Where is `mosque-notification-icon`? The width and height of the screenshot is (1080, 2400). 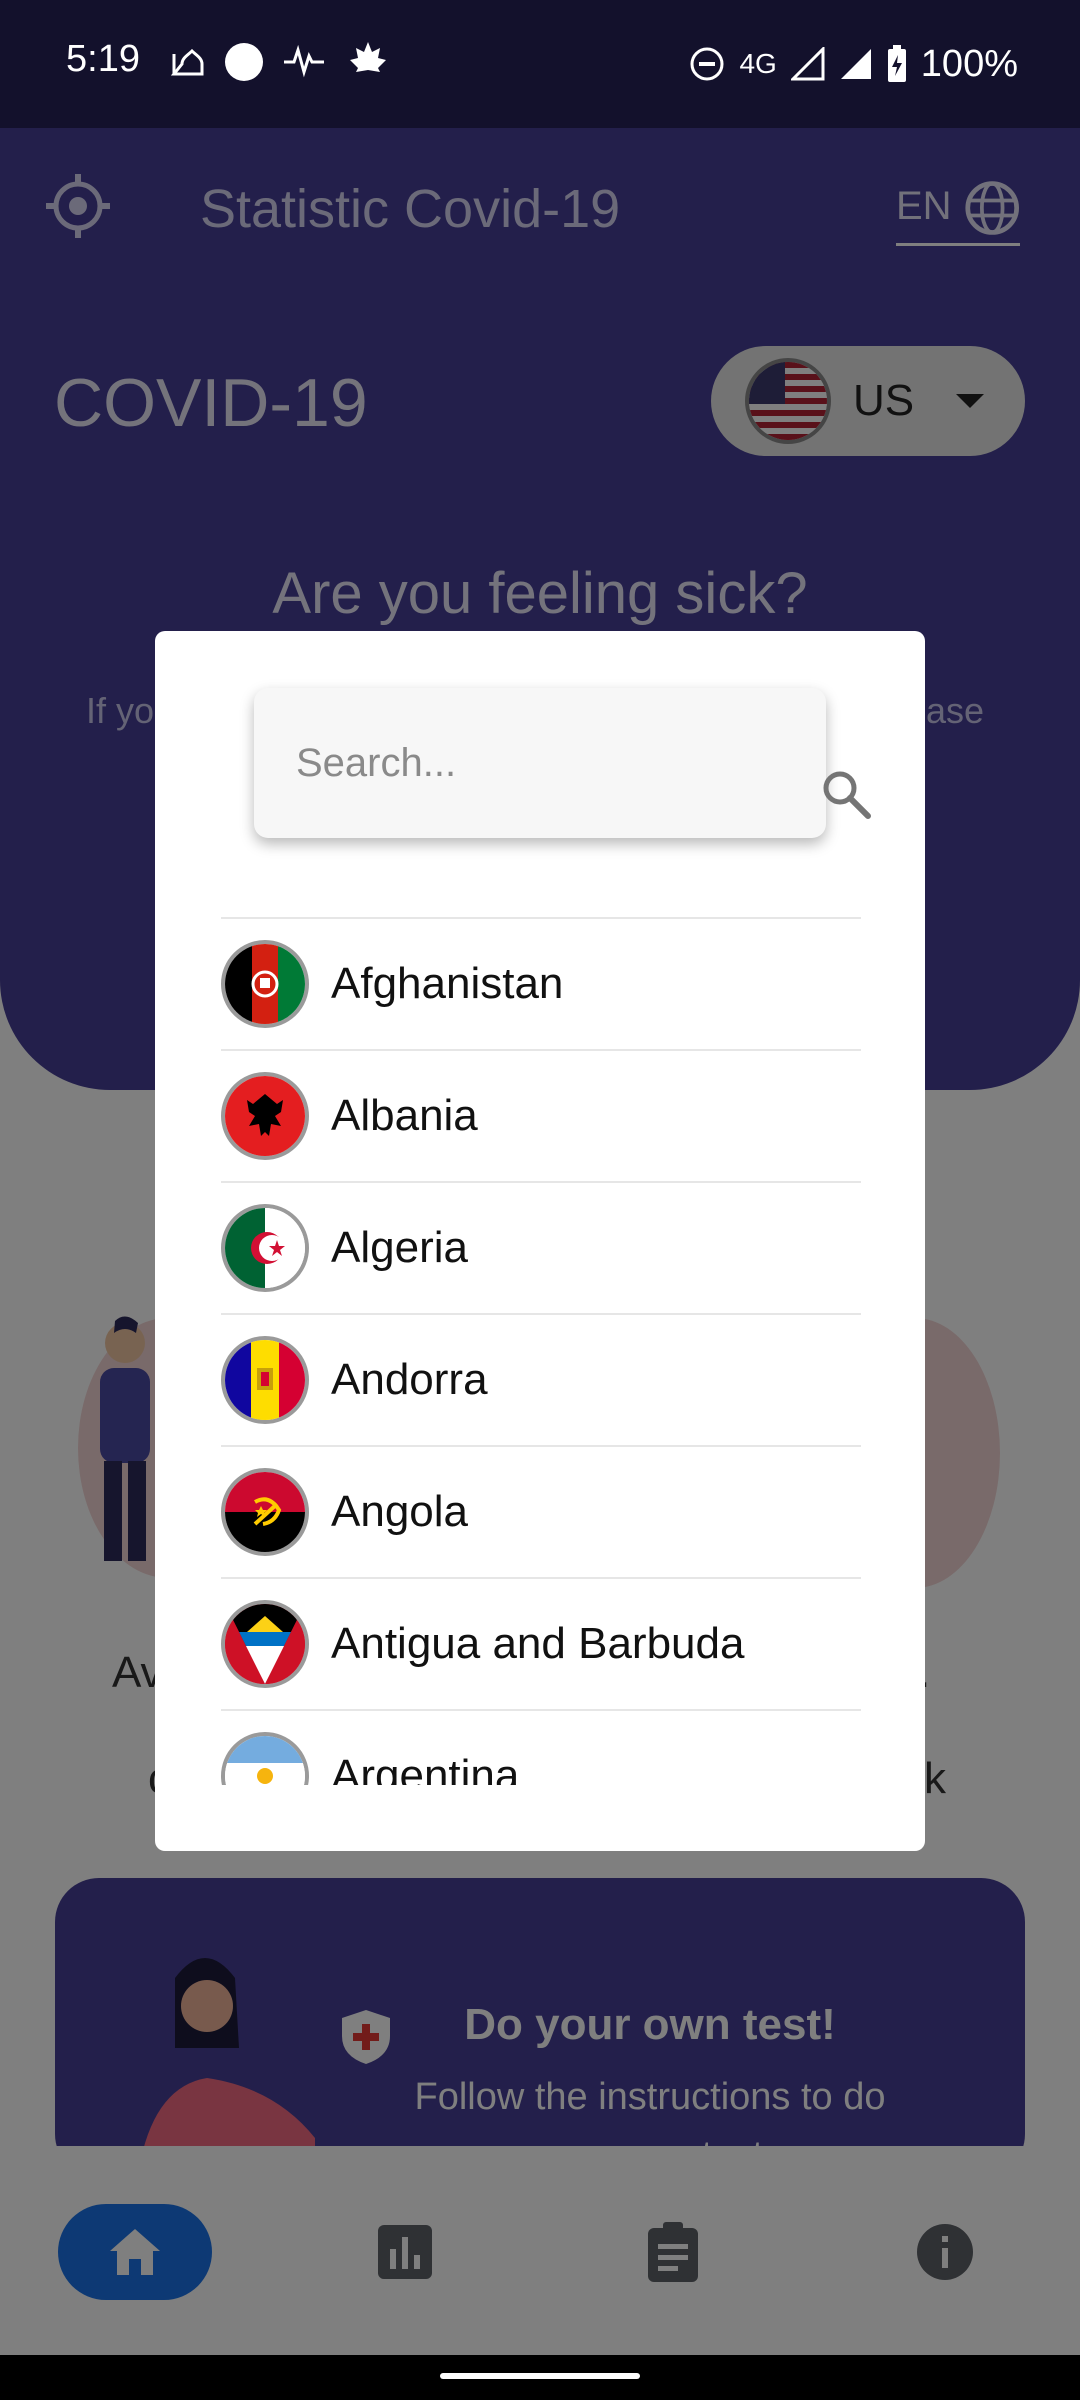 mosque-notification-icon is located at coordinates (187, 62).